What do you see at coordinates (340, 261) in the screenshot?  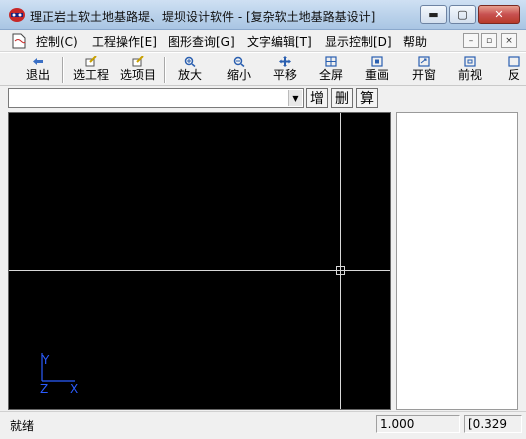 I see `crosshair-vertical-line` at bounding box center [340, 261].